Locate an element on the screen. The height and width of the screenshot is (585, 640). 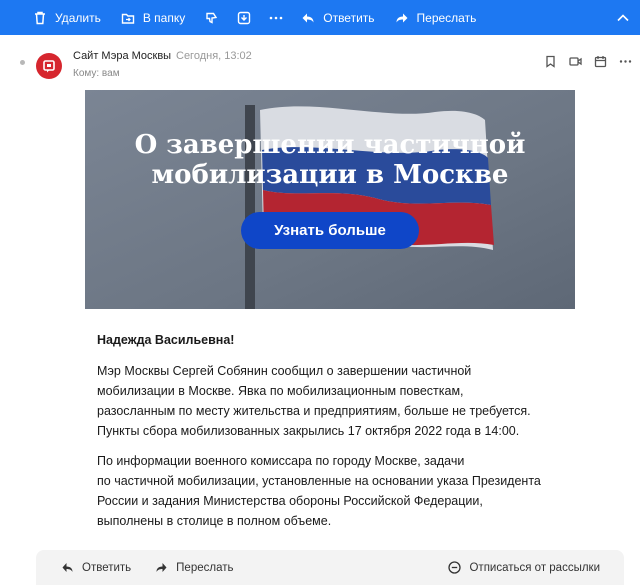
message-actions is located at coordinates (582, 61).